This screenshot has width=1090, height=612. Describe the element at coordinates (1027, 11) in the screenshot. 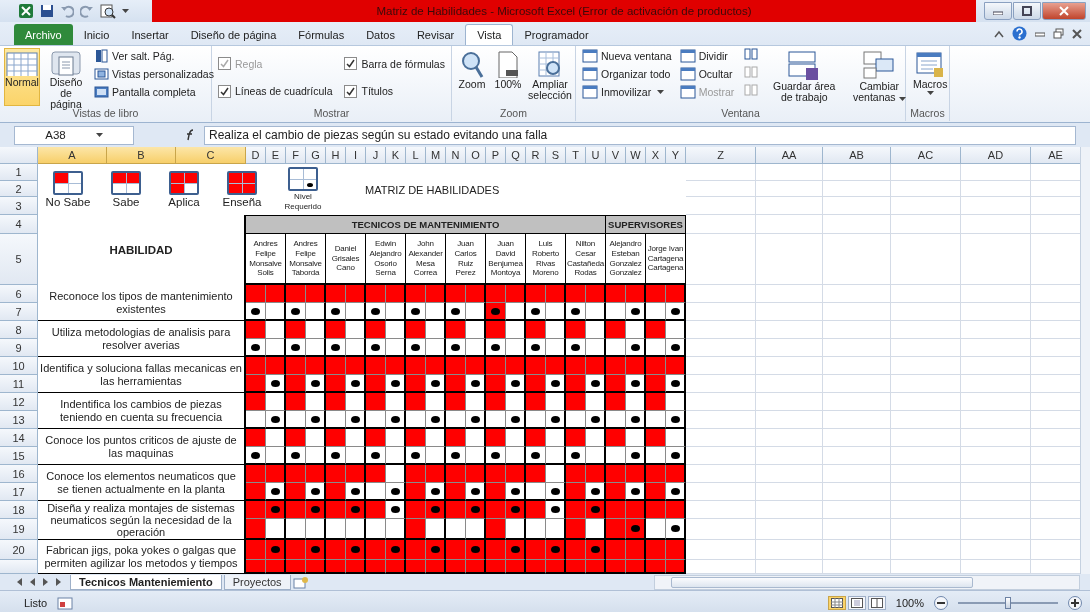

I see `restore-button` at that location.